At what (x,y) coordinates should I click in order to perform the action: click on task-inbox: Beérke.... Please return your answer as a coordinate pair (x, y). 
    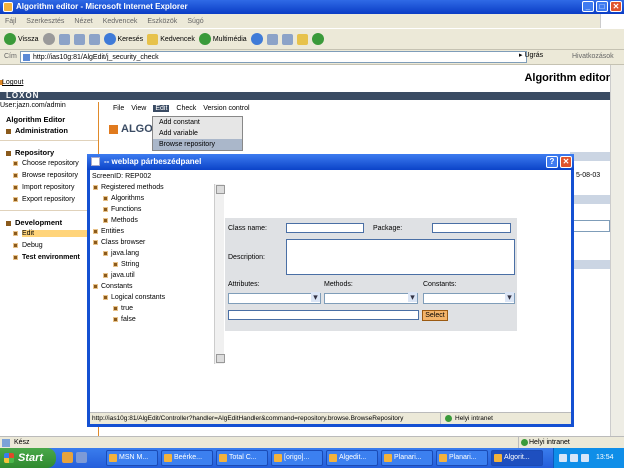
    Looking at the image, I should click on (187, 458).